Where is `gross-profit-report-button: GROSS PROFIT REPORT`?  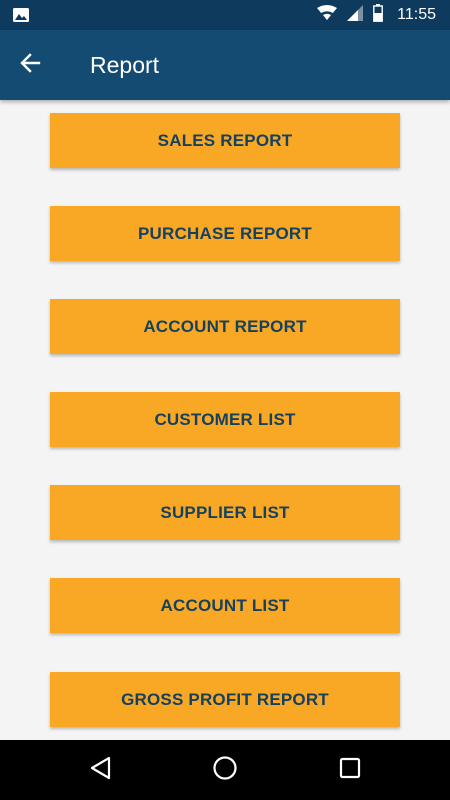
gross-profit-report-button: GROSS PROFIT REPORT is located at coordinates (225, 699).